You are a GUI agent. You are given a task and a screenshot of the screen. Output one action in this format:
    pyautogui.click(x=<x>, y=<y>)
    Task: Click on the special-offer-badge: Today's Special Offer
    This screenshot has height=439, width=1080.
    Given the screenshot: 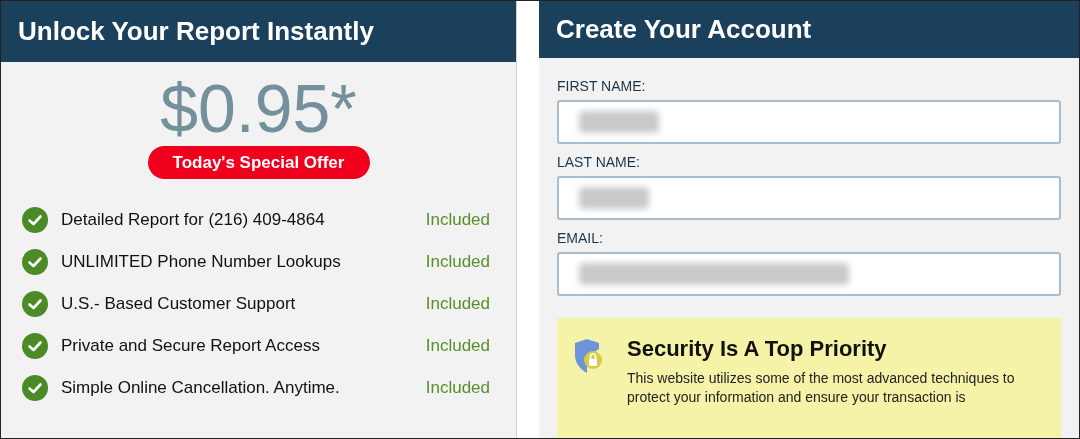 What is the action you would take?
    pyautogui.click(x=258, y=162)
    